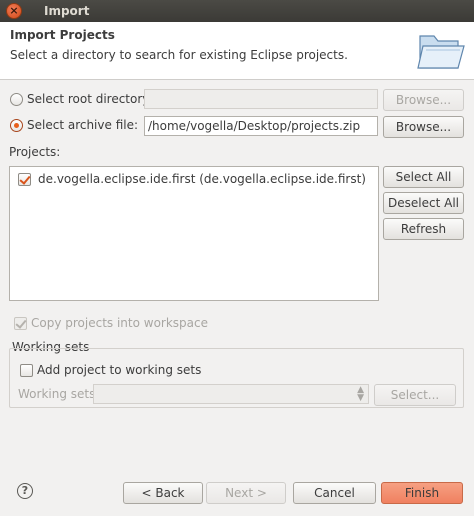 The image size is (474, 516). Describe the element at coordinates (261, 99) in the screenshot. I see `root-directory-field` at that location.